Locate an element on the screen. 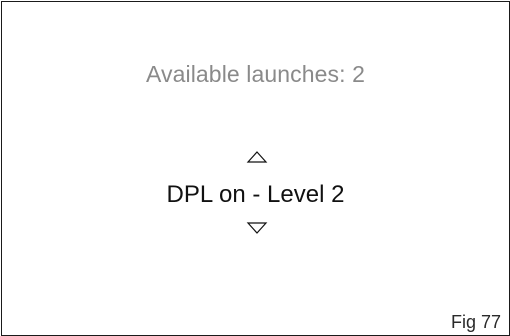 The image size is (510, 336). available-launches-text: Available launches: 2 is located at coordinates (255, 74).